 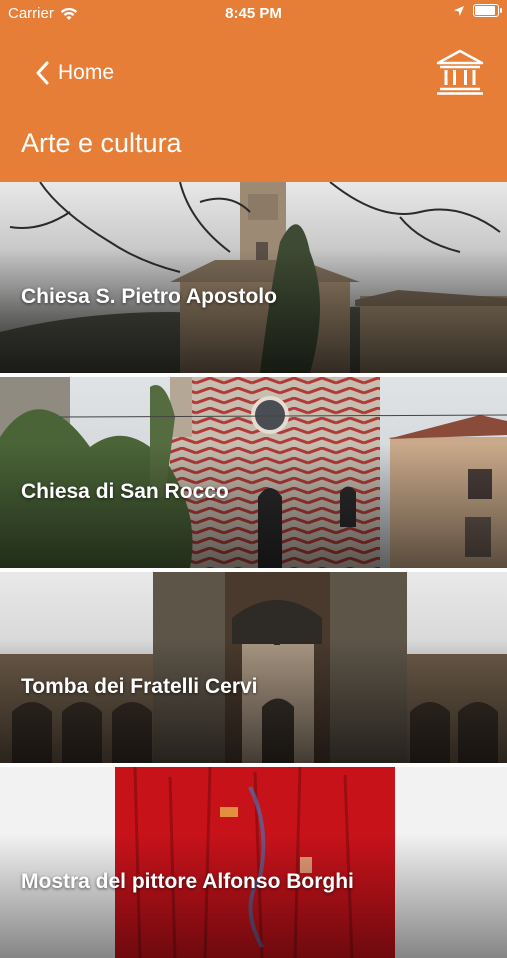 I want to click on back-button-label: Home, so click(x=86, y=72).